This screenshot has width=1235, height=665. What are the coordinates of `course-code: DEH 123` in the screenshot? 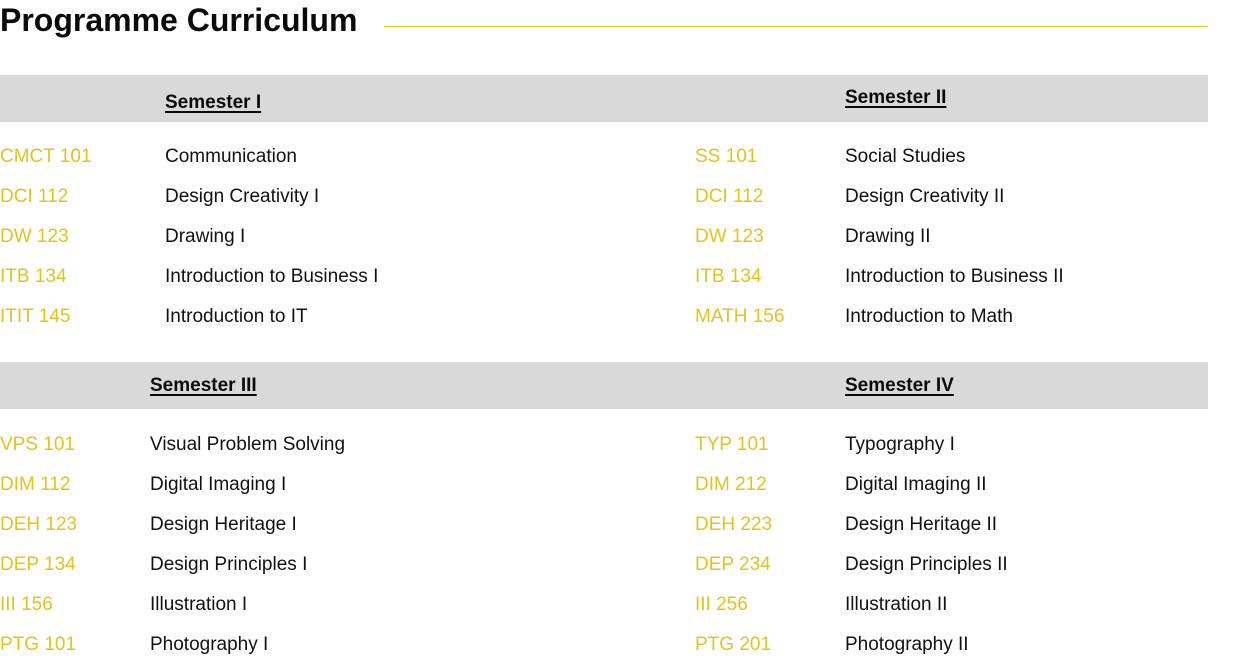 It's located at (39, 524).